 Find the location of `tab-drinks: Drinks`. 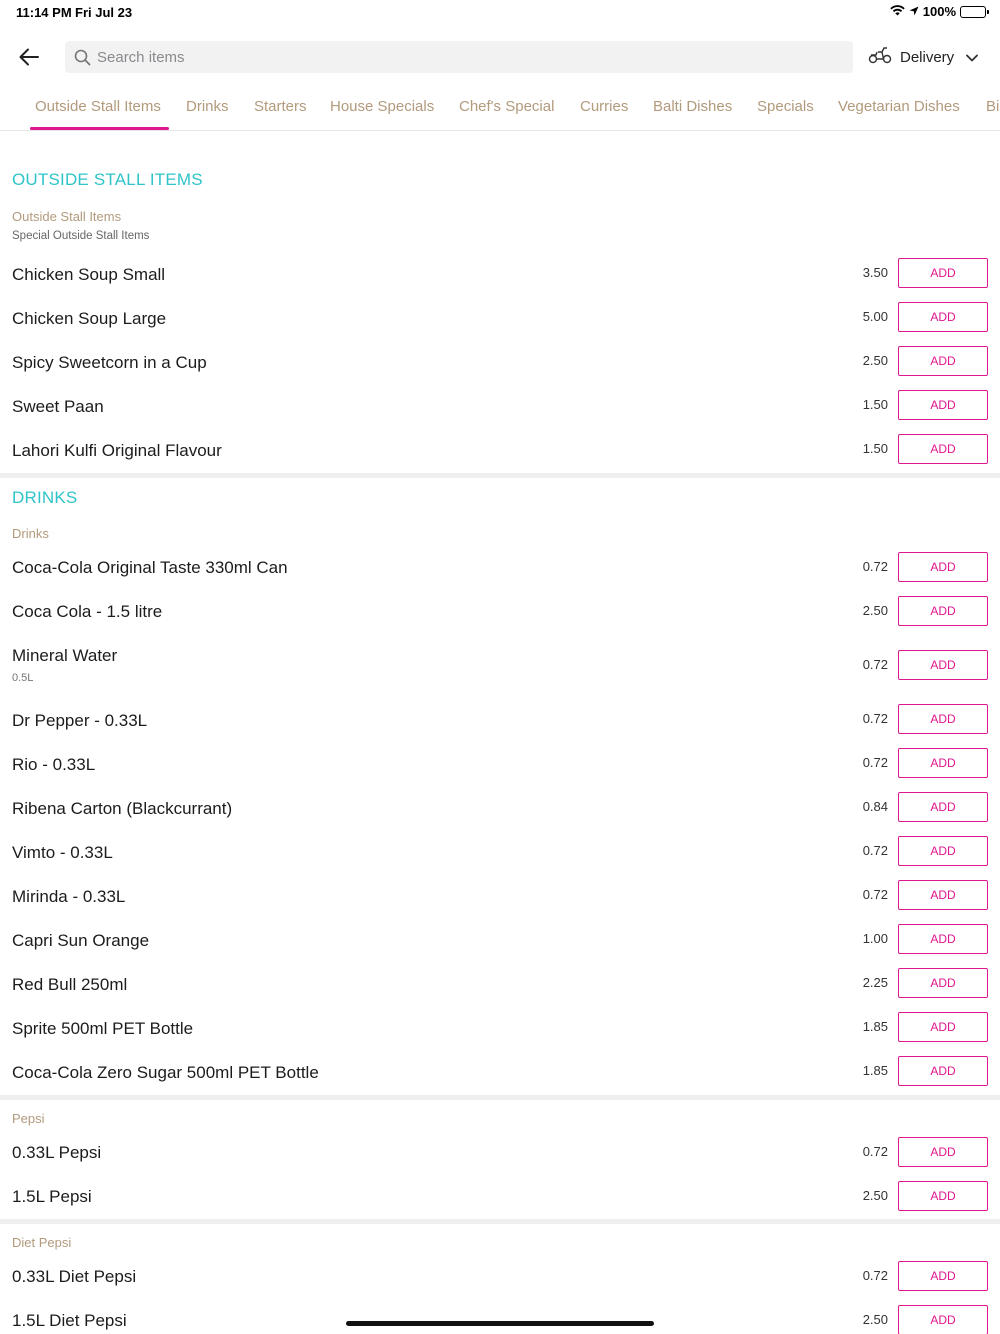

tab-drinks: Drinks is located at coordinates (207, 106).